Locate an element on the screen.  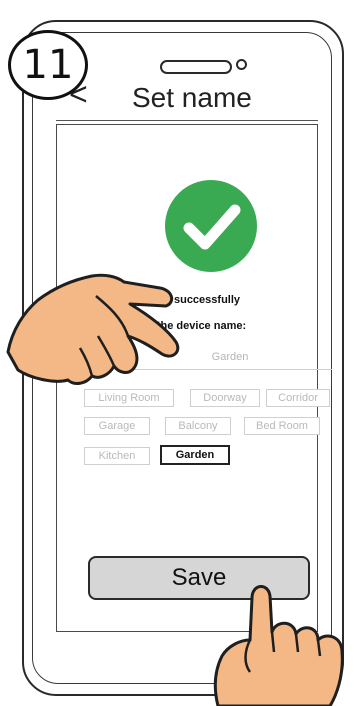
phone-camera is located at coordinates (241, 64).